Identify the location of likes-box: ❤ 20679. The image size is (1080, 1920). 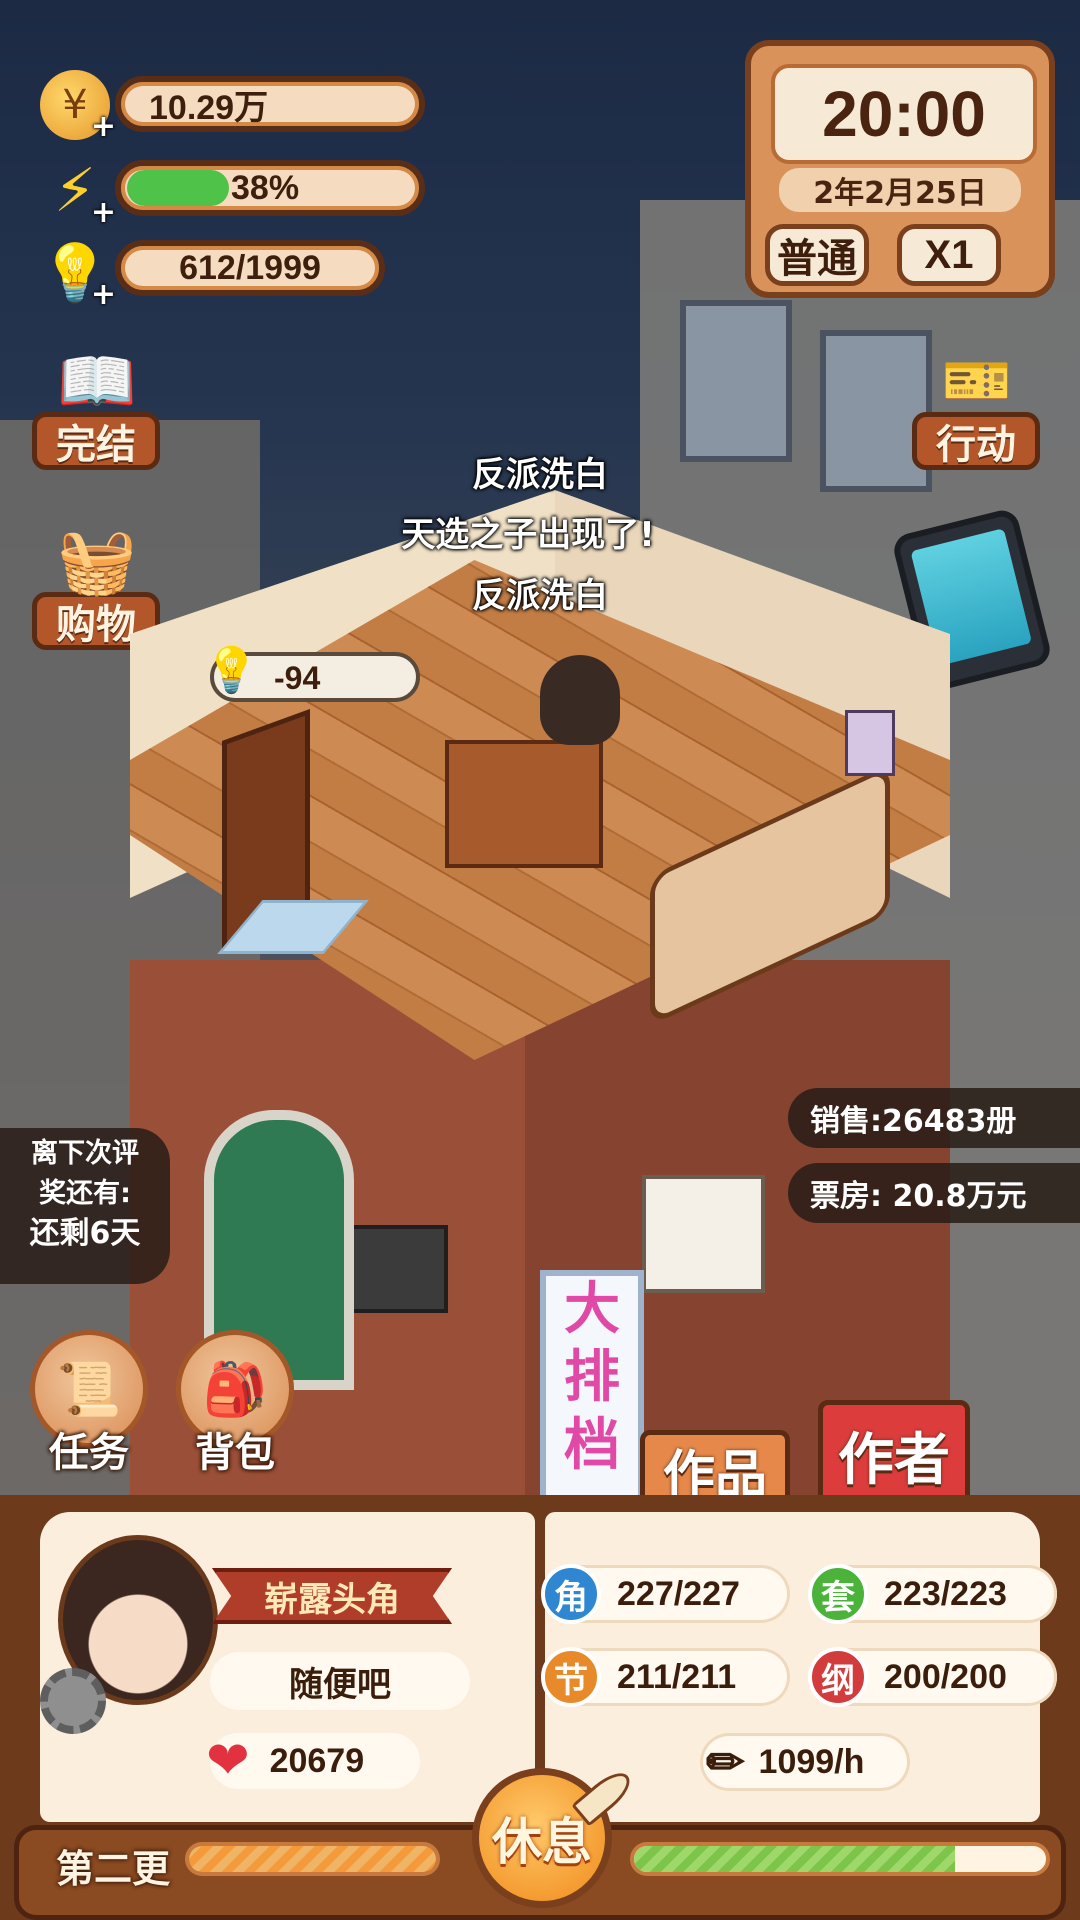
(313, 1761).